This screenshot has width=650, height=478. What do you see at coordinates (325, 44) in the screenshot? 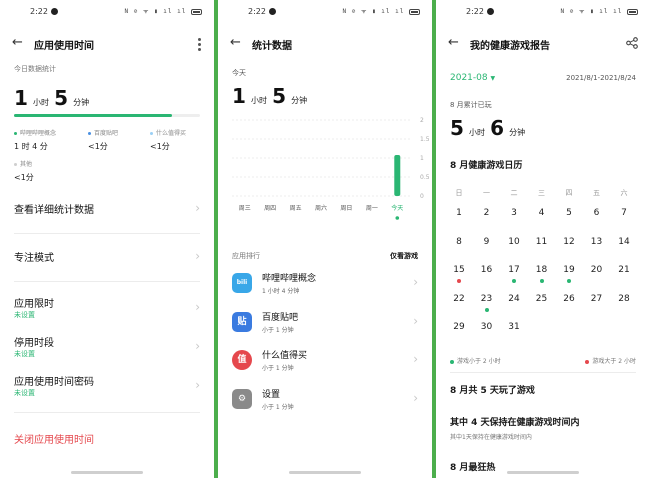
I see `app-bar: ← 统计数据` at bounding box center [325, 44].